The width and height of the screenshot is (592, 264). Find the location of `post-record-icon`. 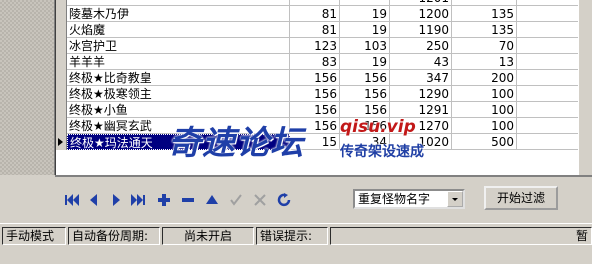

post-record-icon is located at coordinates (236, 200).